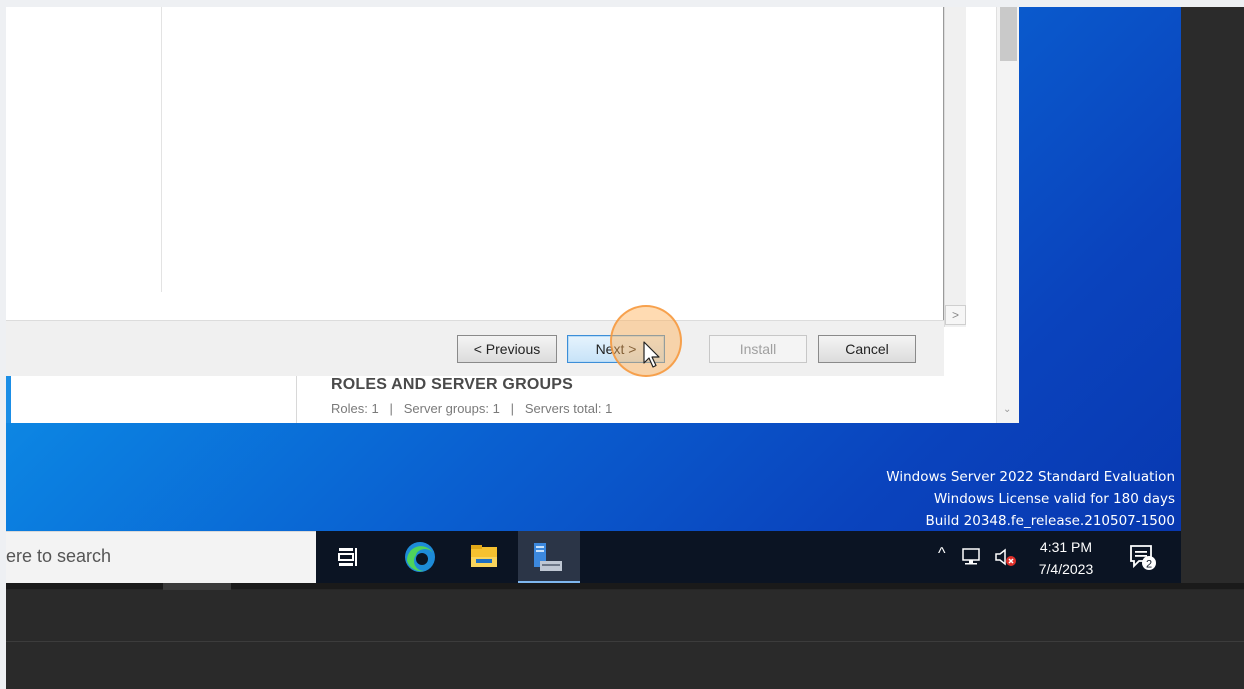  I want to click on notification-center-icon: 2, so click(1143, 558).